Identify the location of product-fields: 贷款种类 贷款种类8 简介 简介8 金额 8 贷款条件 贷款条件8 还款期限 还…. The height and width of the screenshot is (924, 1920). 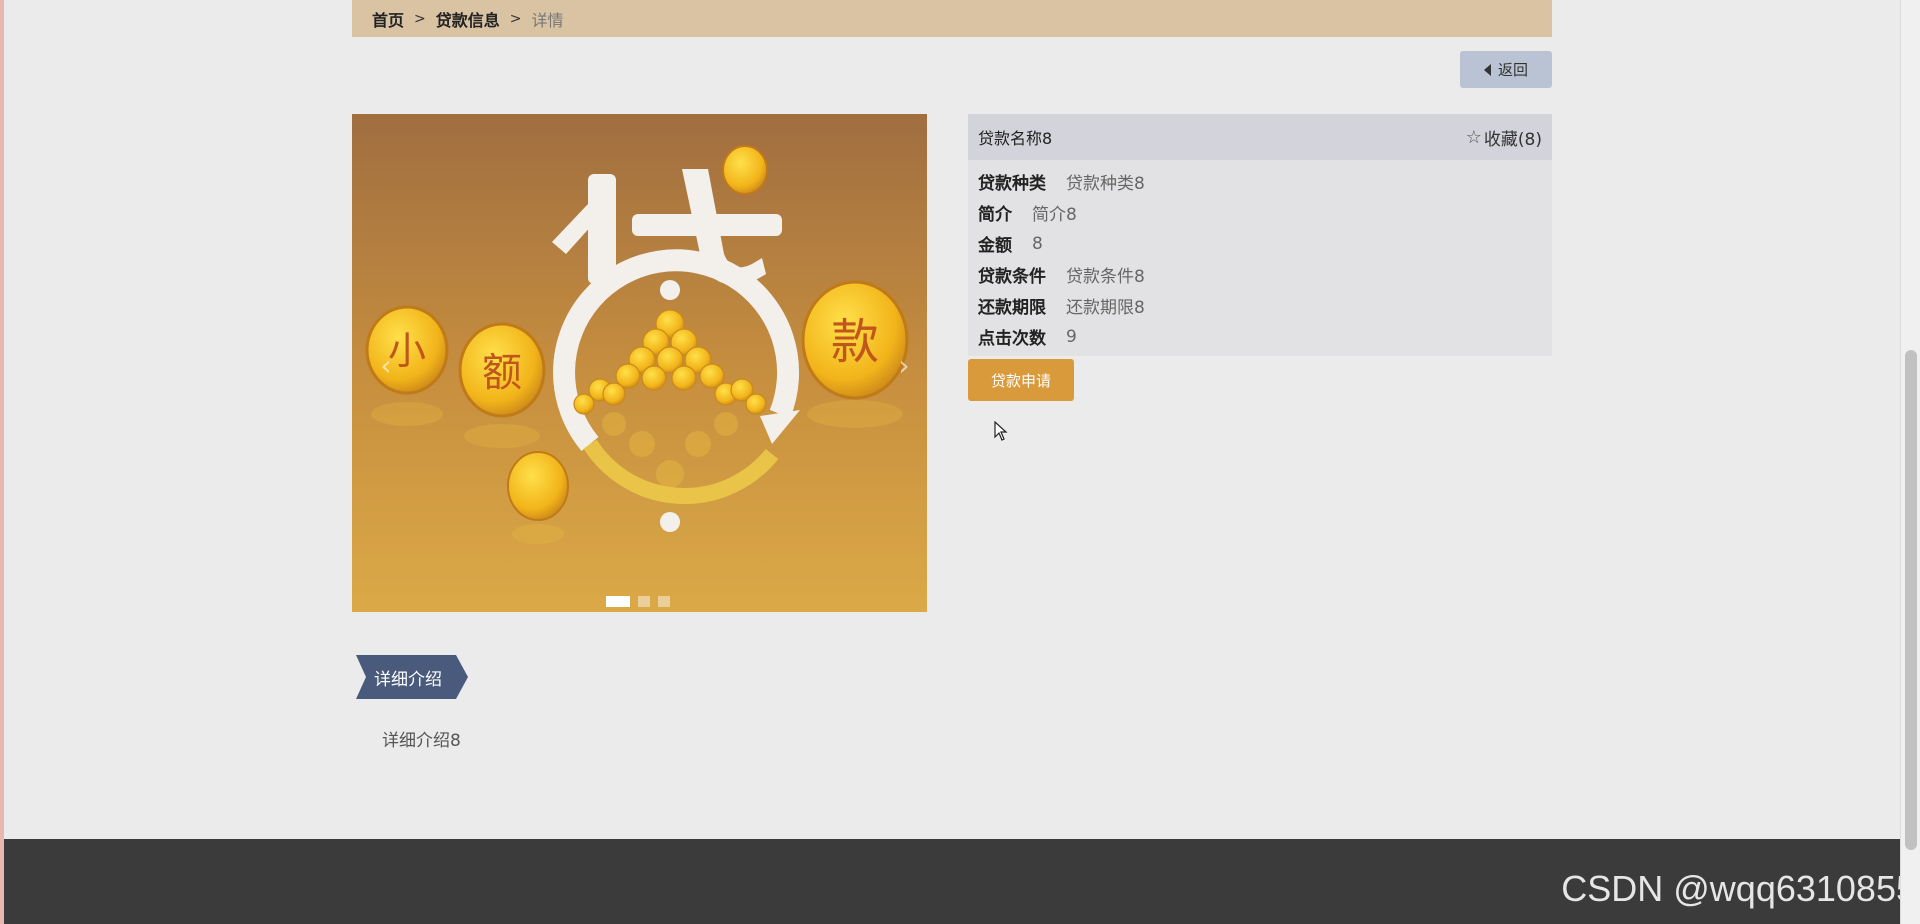
(1260, 258).